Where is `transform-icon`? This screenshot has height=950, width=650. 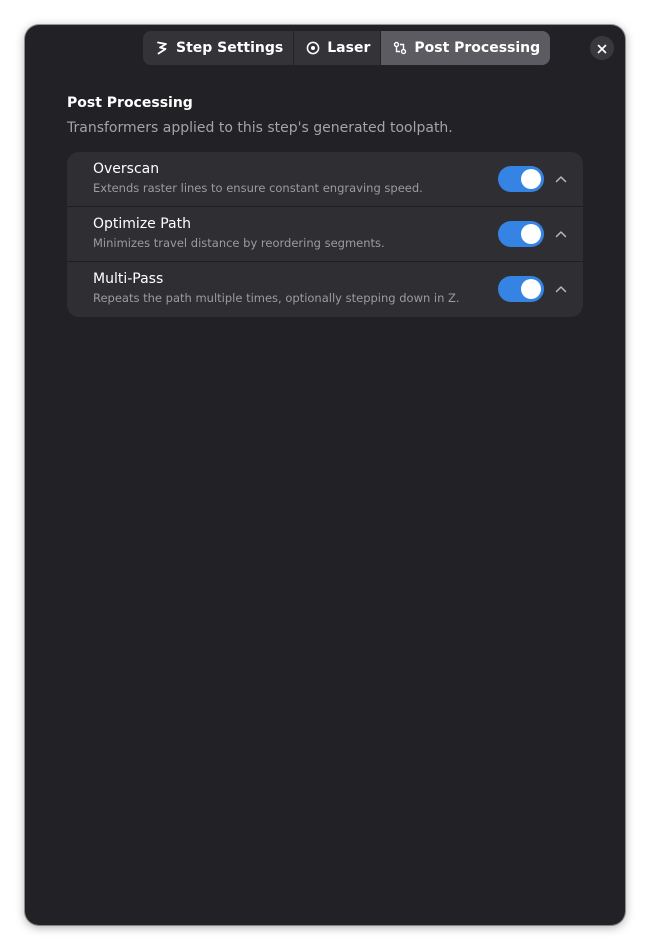
transform-icon is located at coordinates (400, 48).